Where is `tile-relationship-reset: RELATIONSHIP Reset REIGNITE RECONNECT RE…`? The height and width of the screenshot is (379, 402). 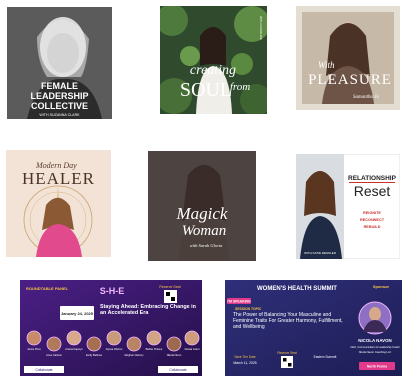 tile-relationship-reset: RELATIONSHIP Reset REIGNITE RECONNECT RE… is located at coordinates (348, 206).